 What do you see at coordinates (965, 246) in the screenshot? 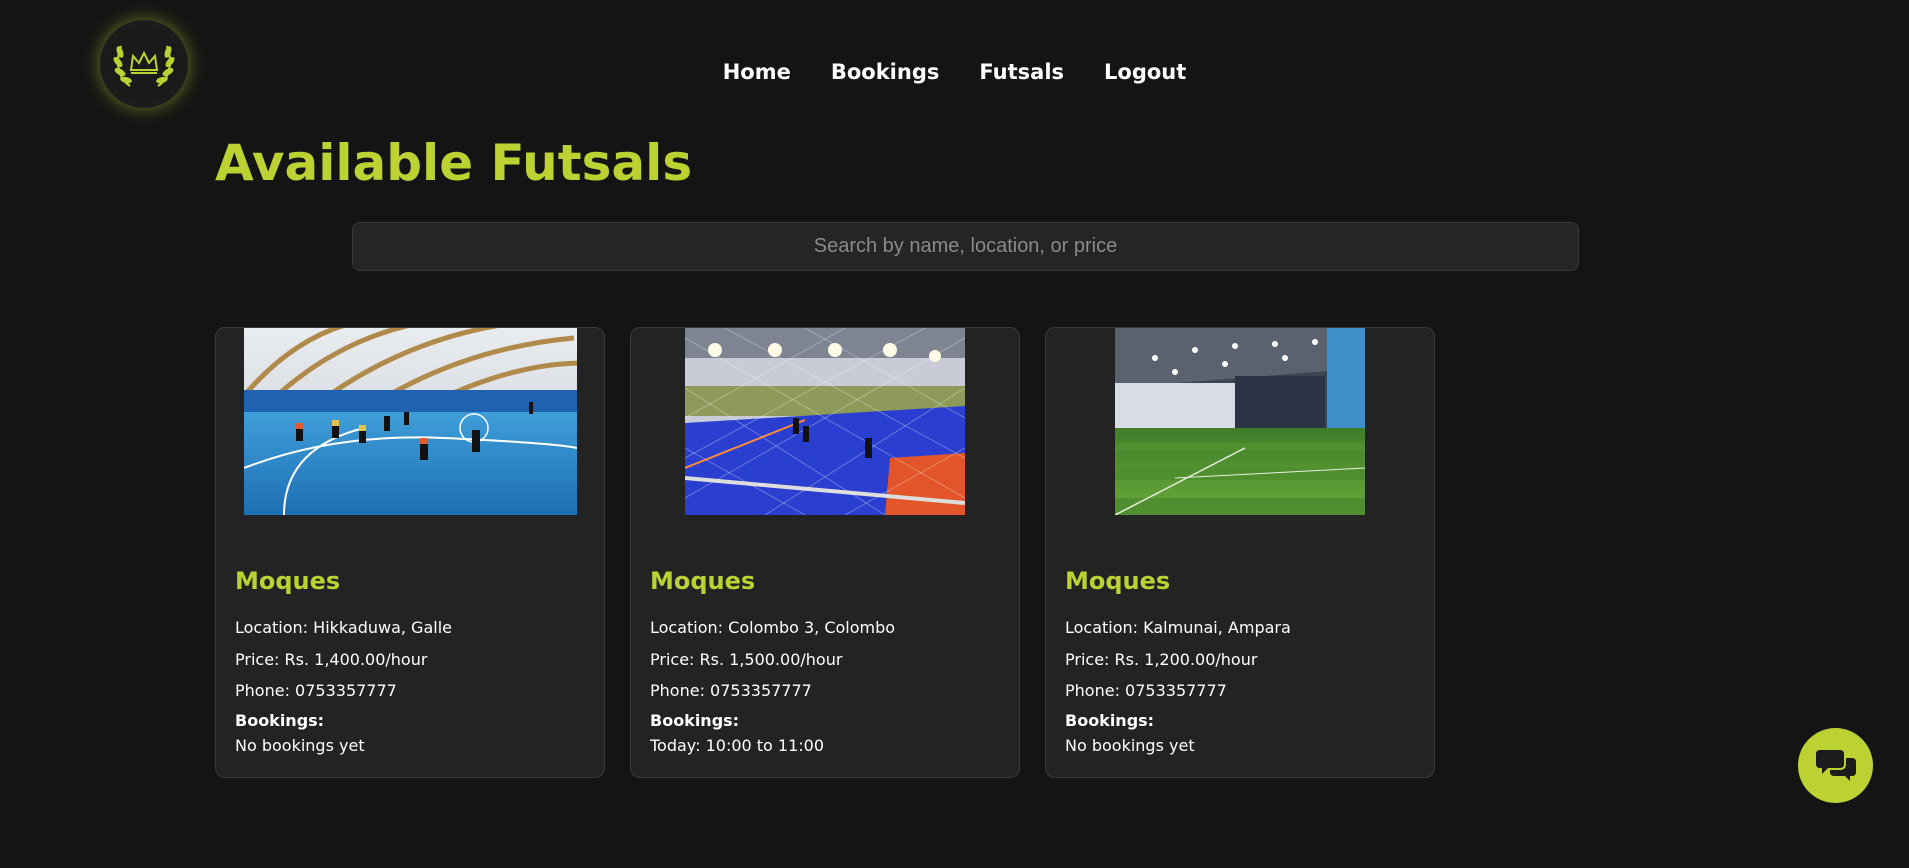
I see `search-input` at bounding box center [965, 246].